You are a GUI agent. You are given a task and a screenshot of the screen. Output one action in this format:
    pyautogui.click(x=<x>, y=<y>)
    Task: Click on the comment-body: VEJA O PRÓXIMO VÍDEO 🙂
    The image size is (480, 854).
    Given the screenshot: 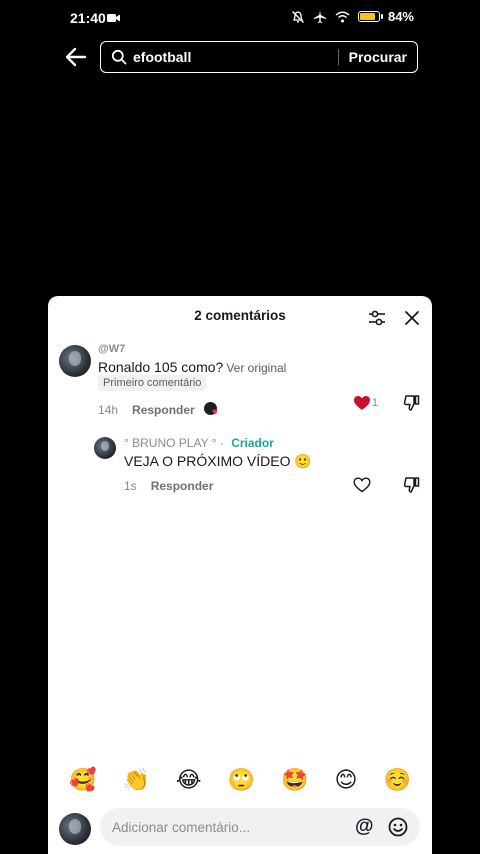 What is the action you would take?
    pyautogui.click(x=218, y=461)
    